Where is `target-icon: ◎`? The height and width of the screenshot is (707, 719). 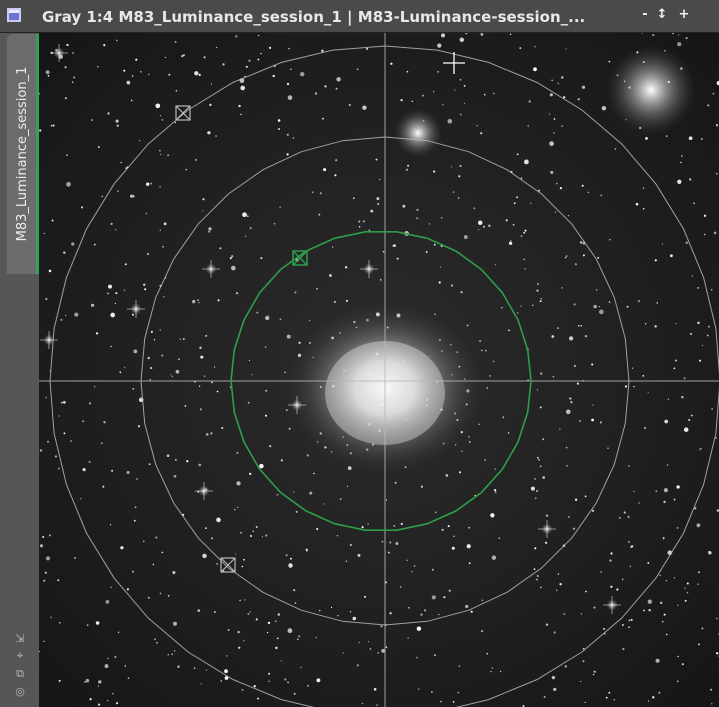 target-icon: ◎ is located at coordinates (20, 692).